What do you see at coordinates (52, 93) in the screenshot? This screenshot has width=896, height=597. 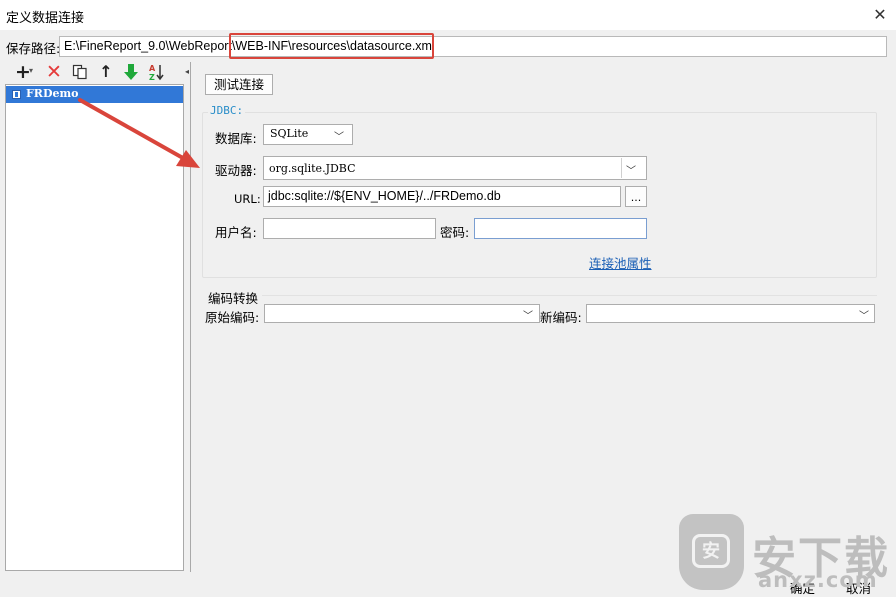 I see `list-item-label: FRDemo` at bounding box center [52, 93].